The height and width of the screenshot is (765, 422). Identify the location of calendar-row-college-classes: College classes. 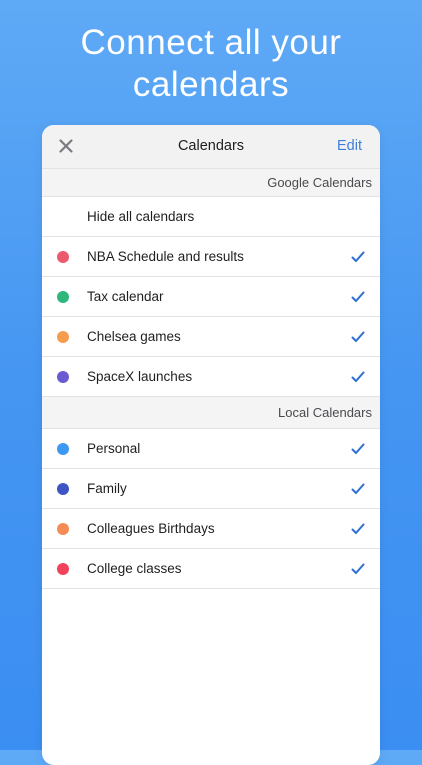
(211, 569).